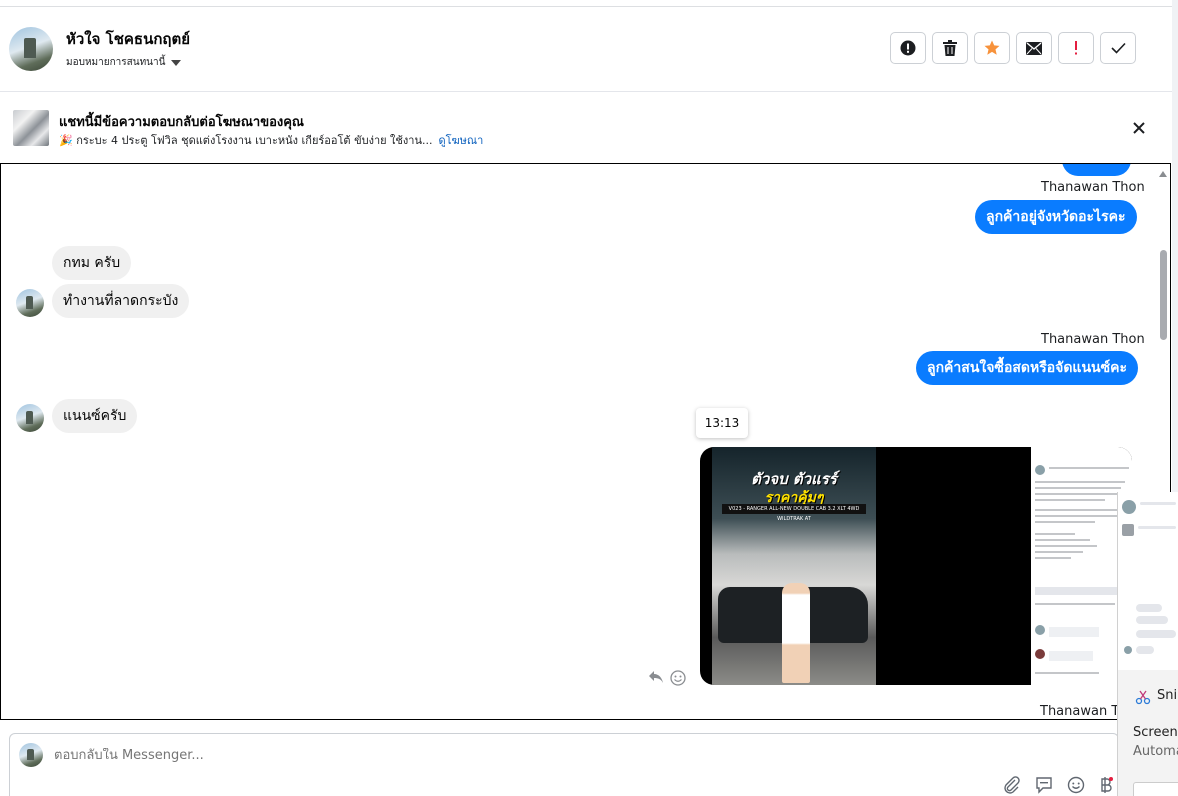 The height and width of the screenshot is (796, 1178). I want to click on scroll-up-arrow-icon, so click(1163, 174).